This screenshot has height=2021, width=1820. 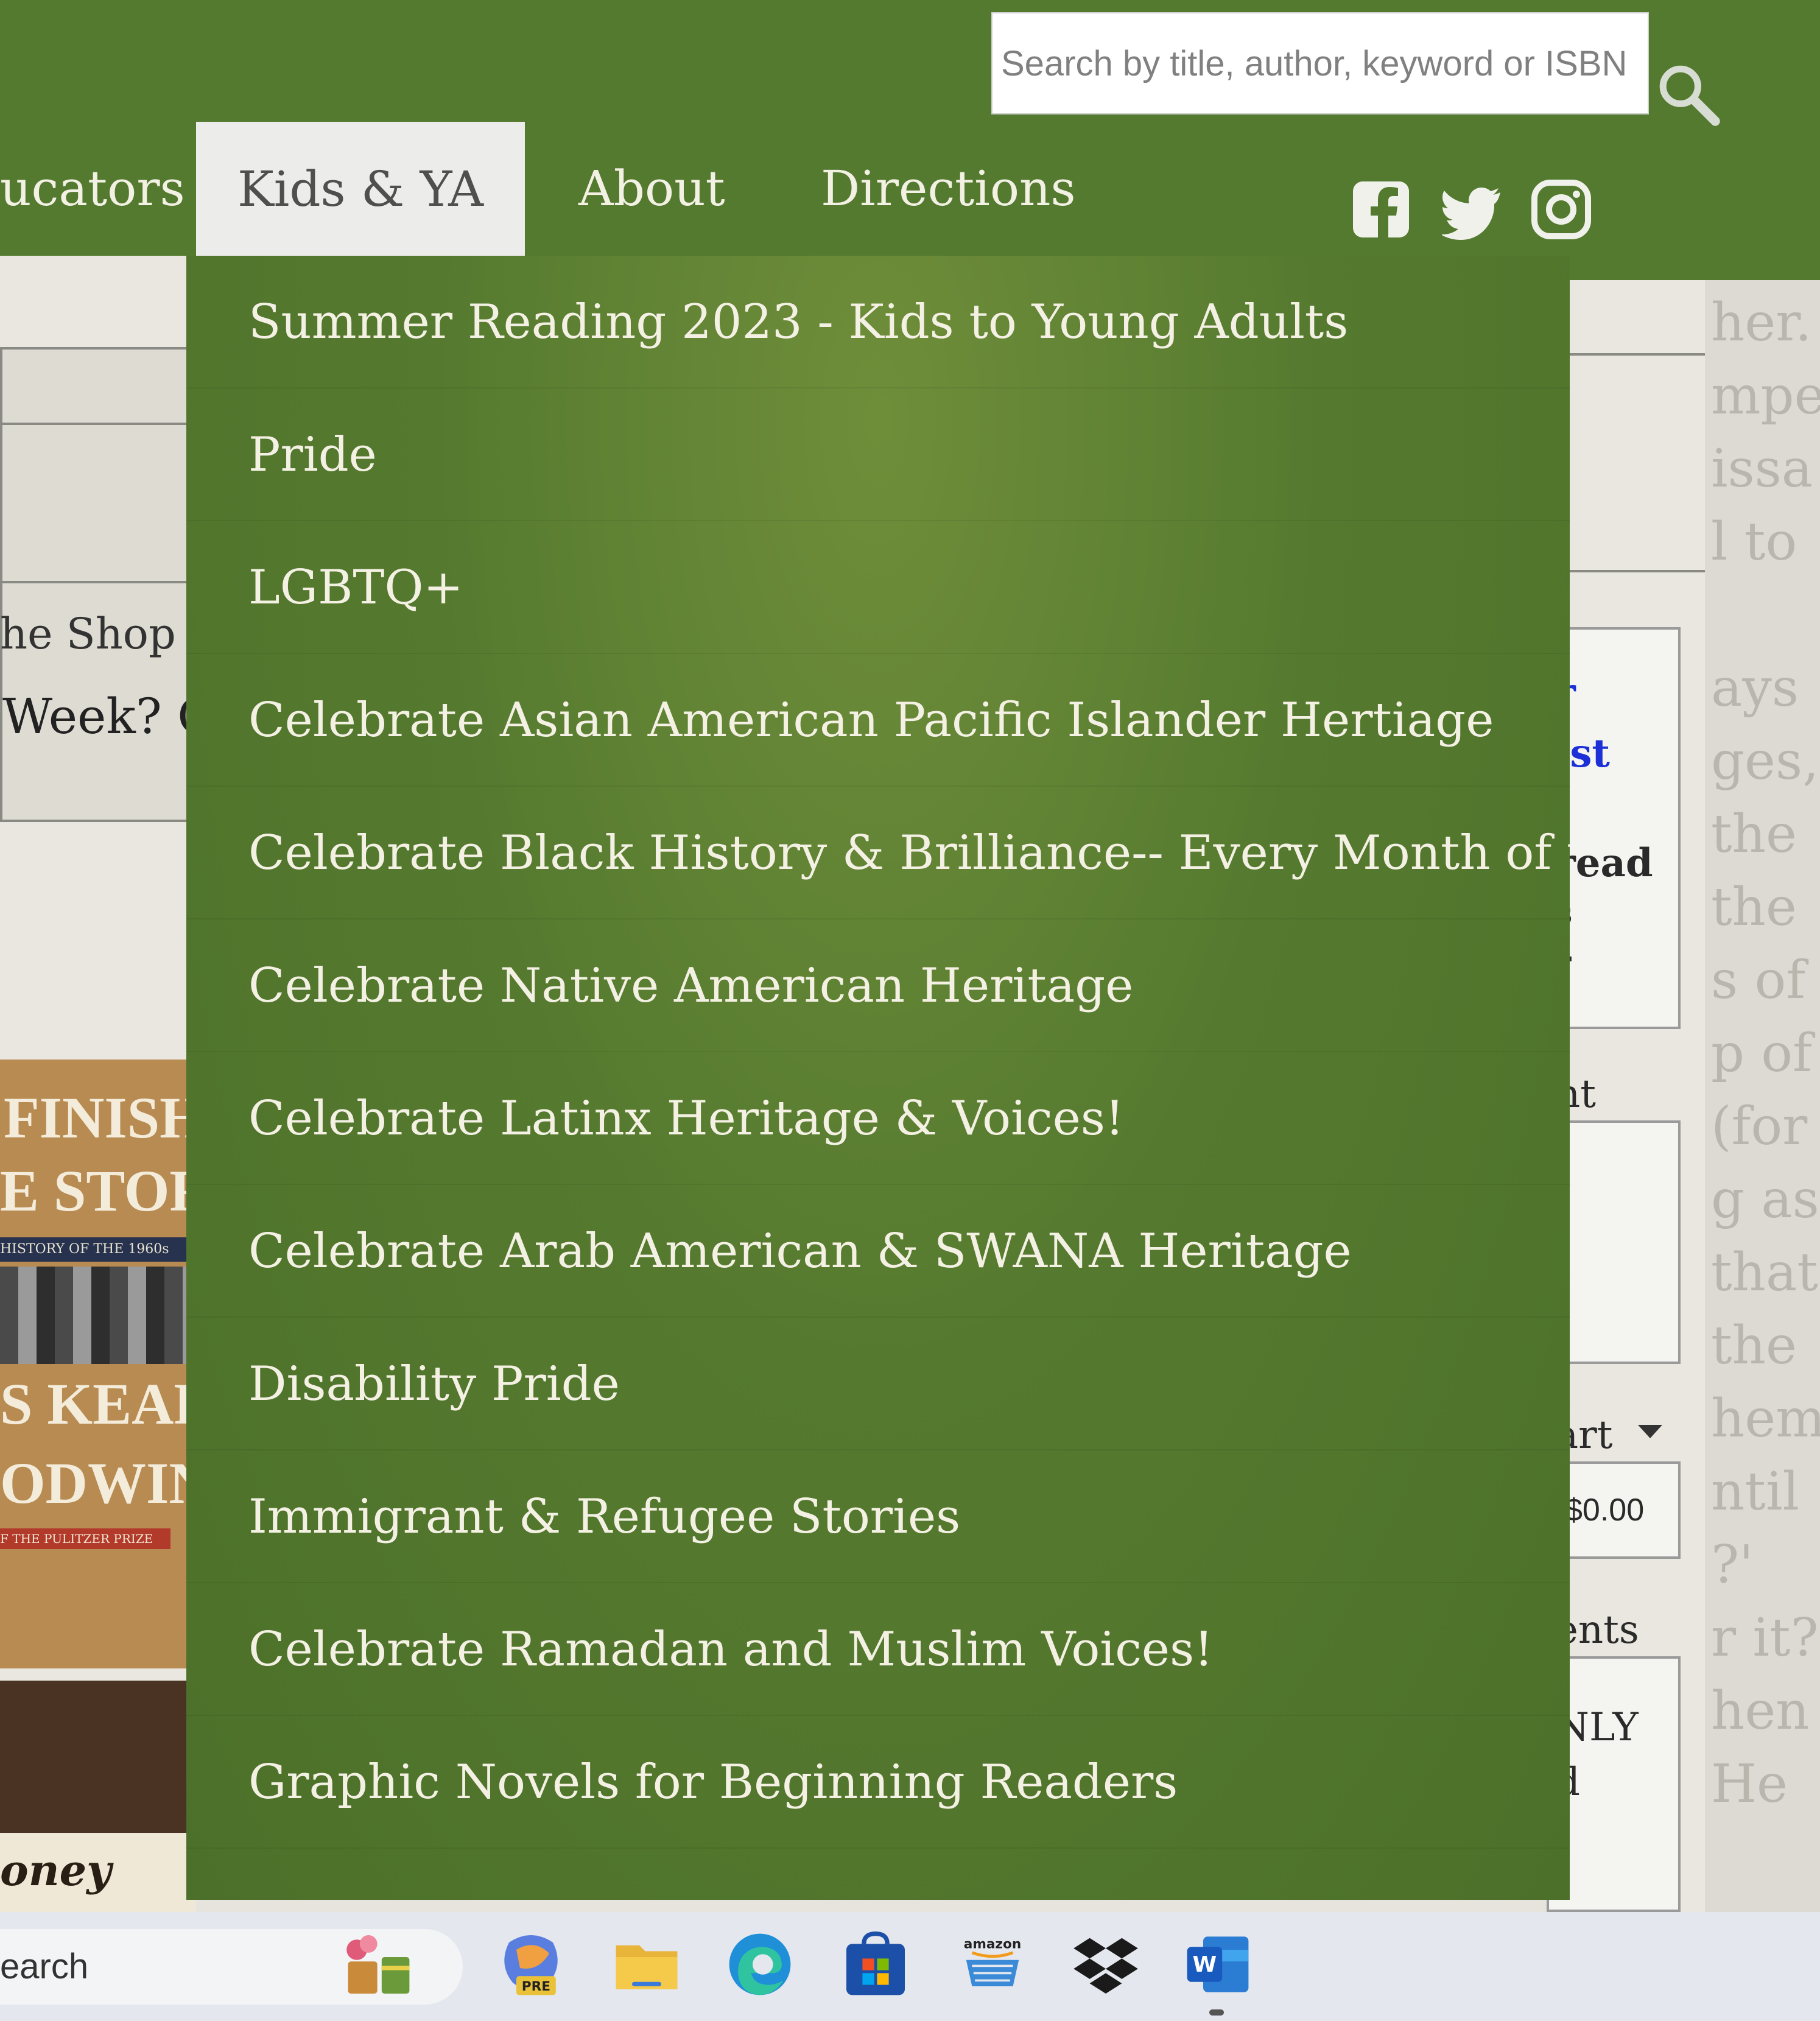 What do you see at coordinates (878, 985) in the screenshot?
I see `menu-item-native-american-heritage: Celebrate Native American Heritage` at bounding box center [878, 985].